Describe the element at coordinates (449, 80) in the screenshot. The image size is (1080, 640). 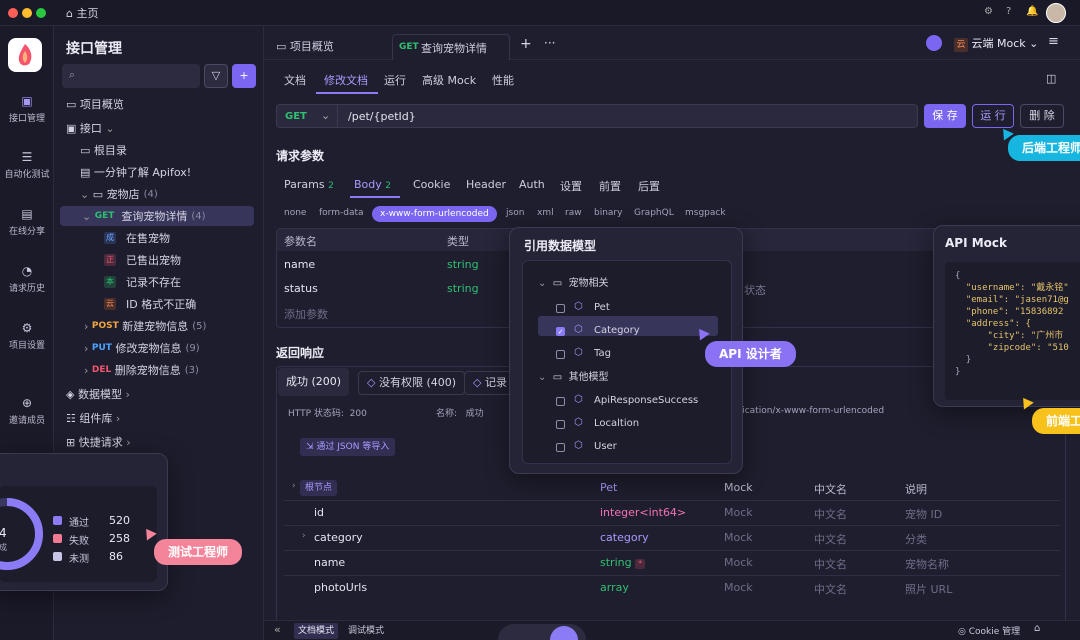
I see `subtab-mock: 高级 Mock` at that location.